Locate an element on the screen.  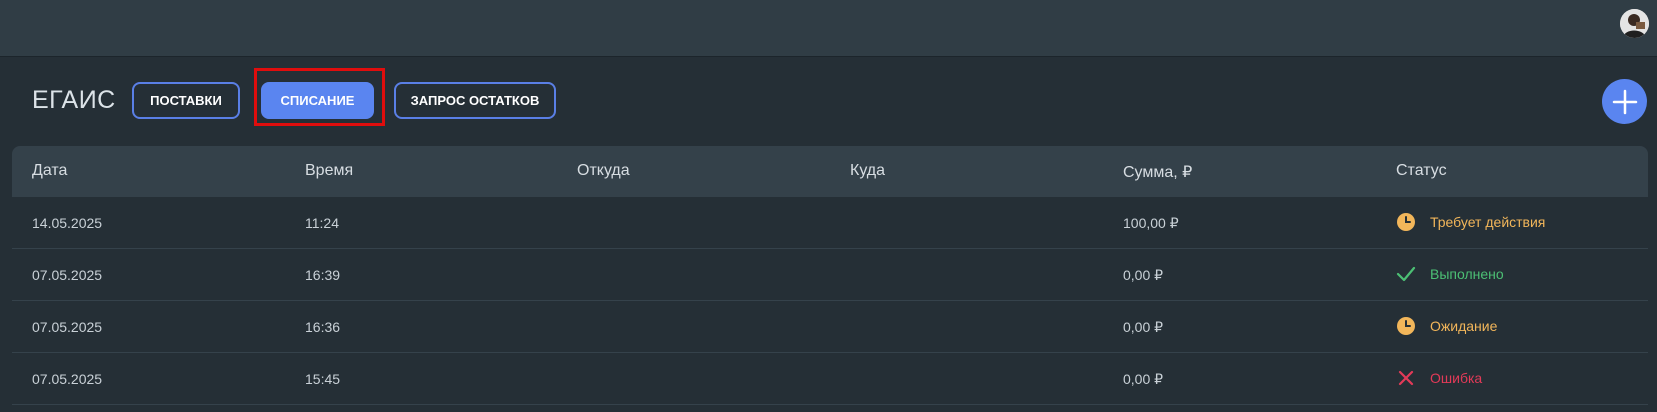
status-label: Выполнено is located at coordinates (1467, 274).